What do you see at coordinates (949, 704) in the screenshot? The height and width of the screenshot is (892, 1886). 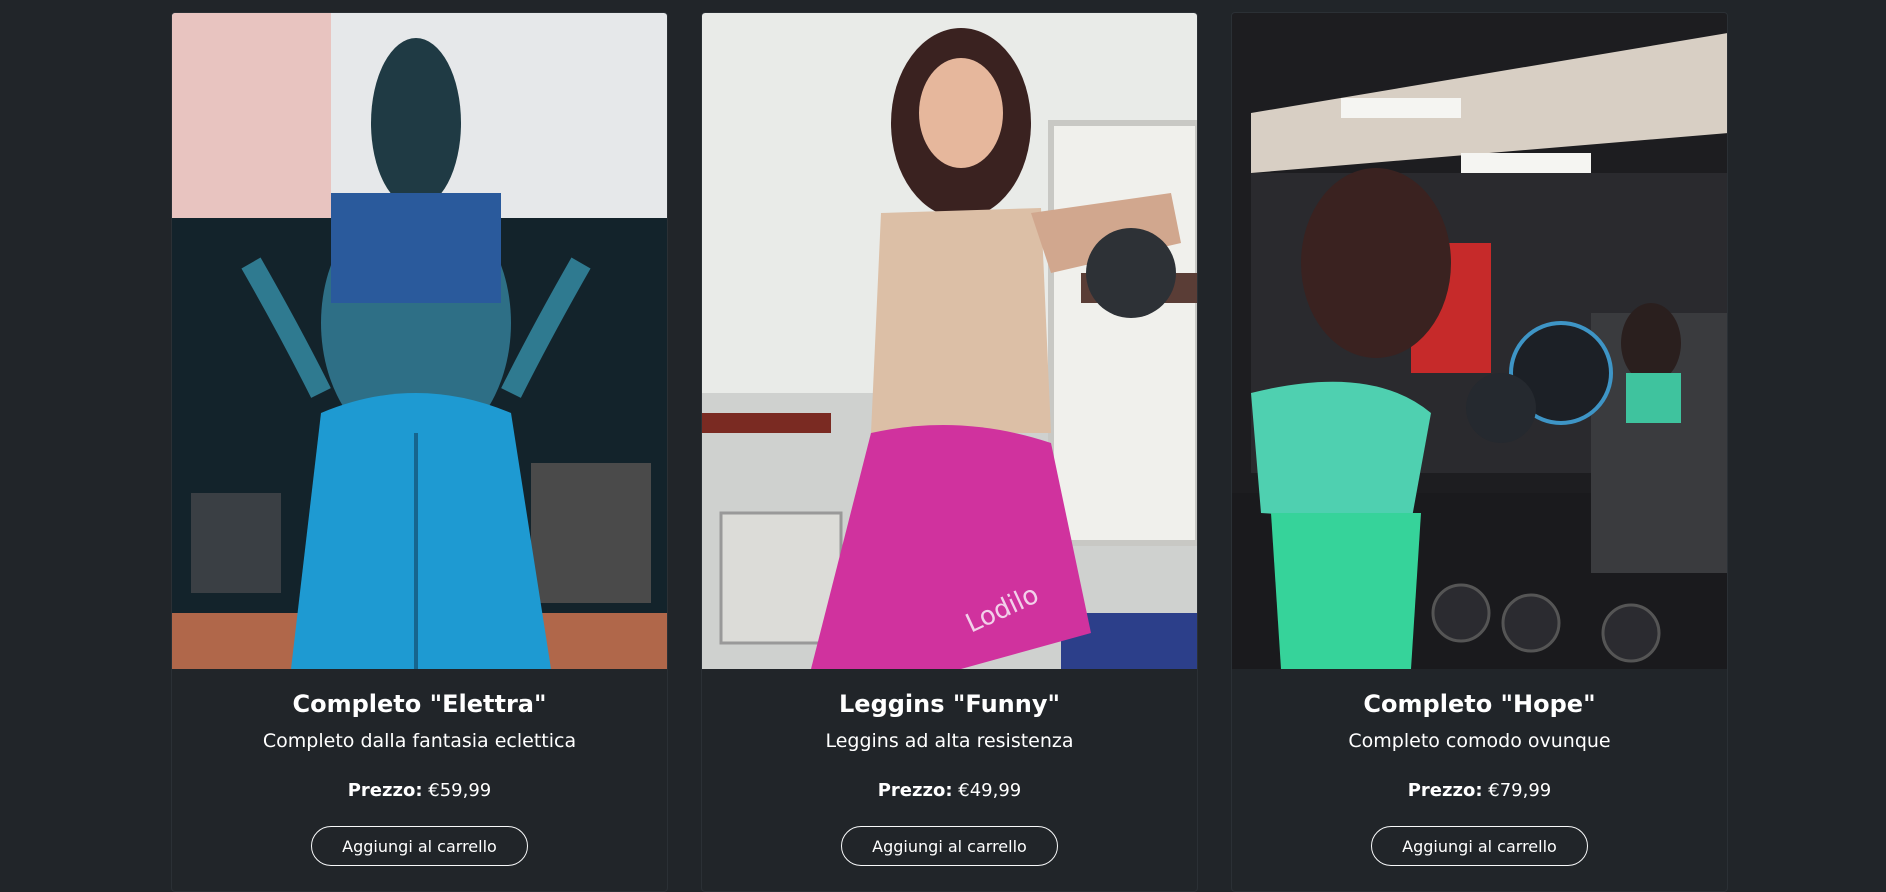 I see `product-title: Leggins "Funny"` at bounding box center [949, 704].